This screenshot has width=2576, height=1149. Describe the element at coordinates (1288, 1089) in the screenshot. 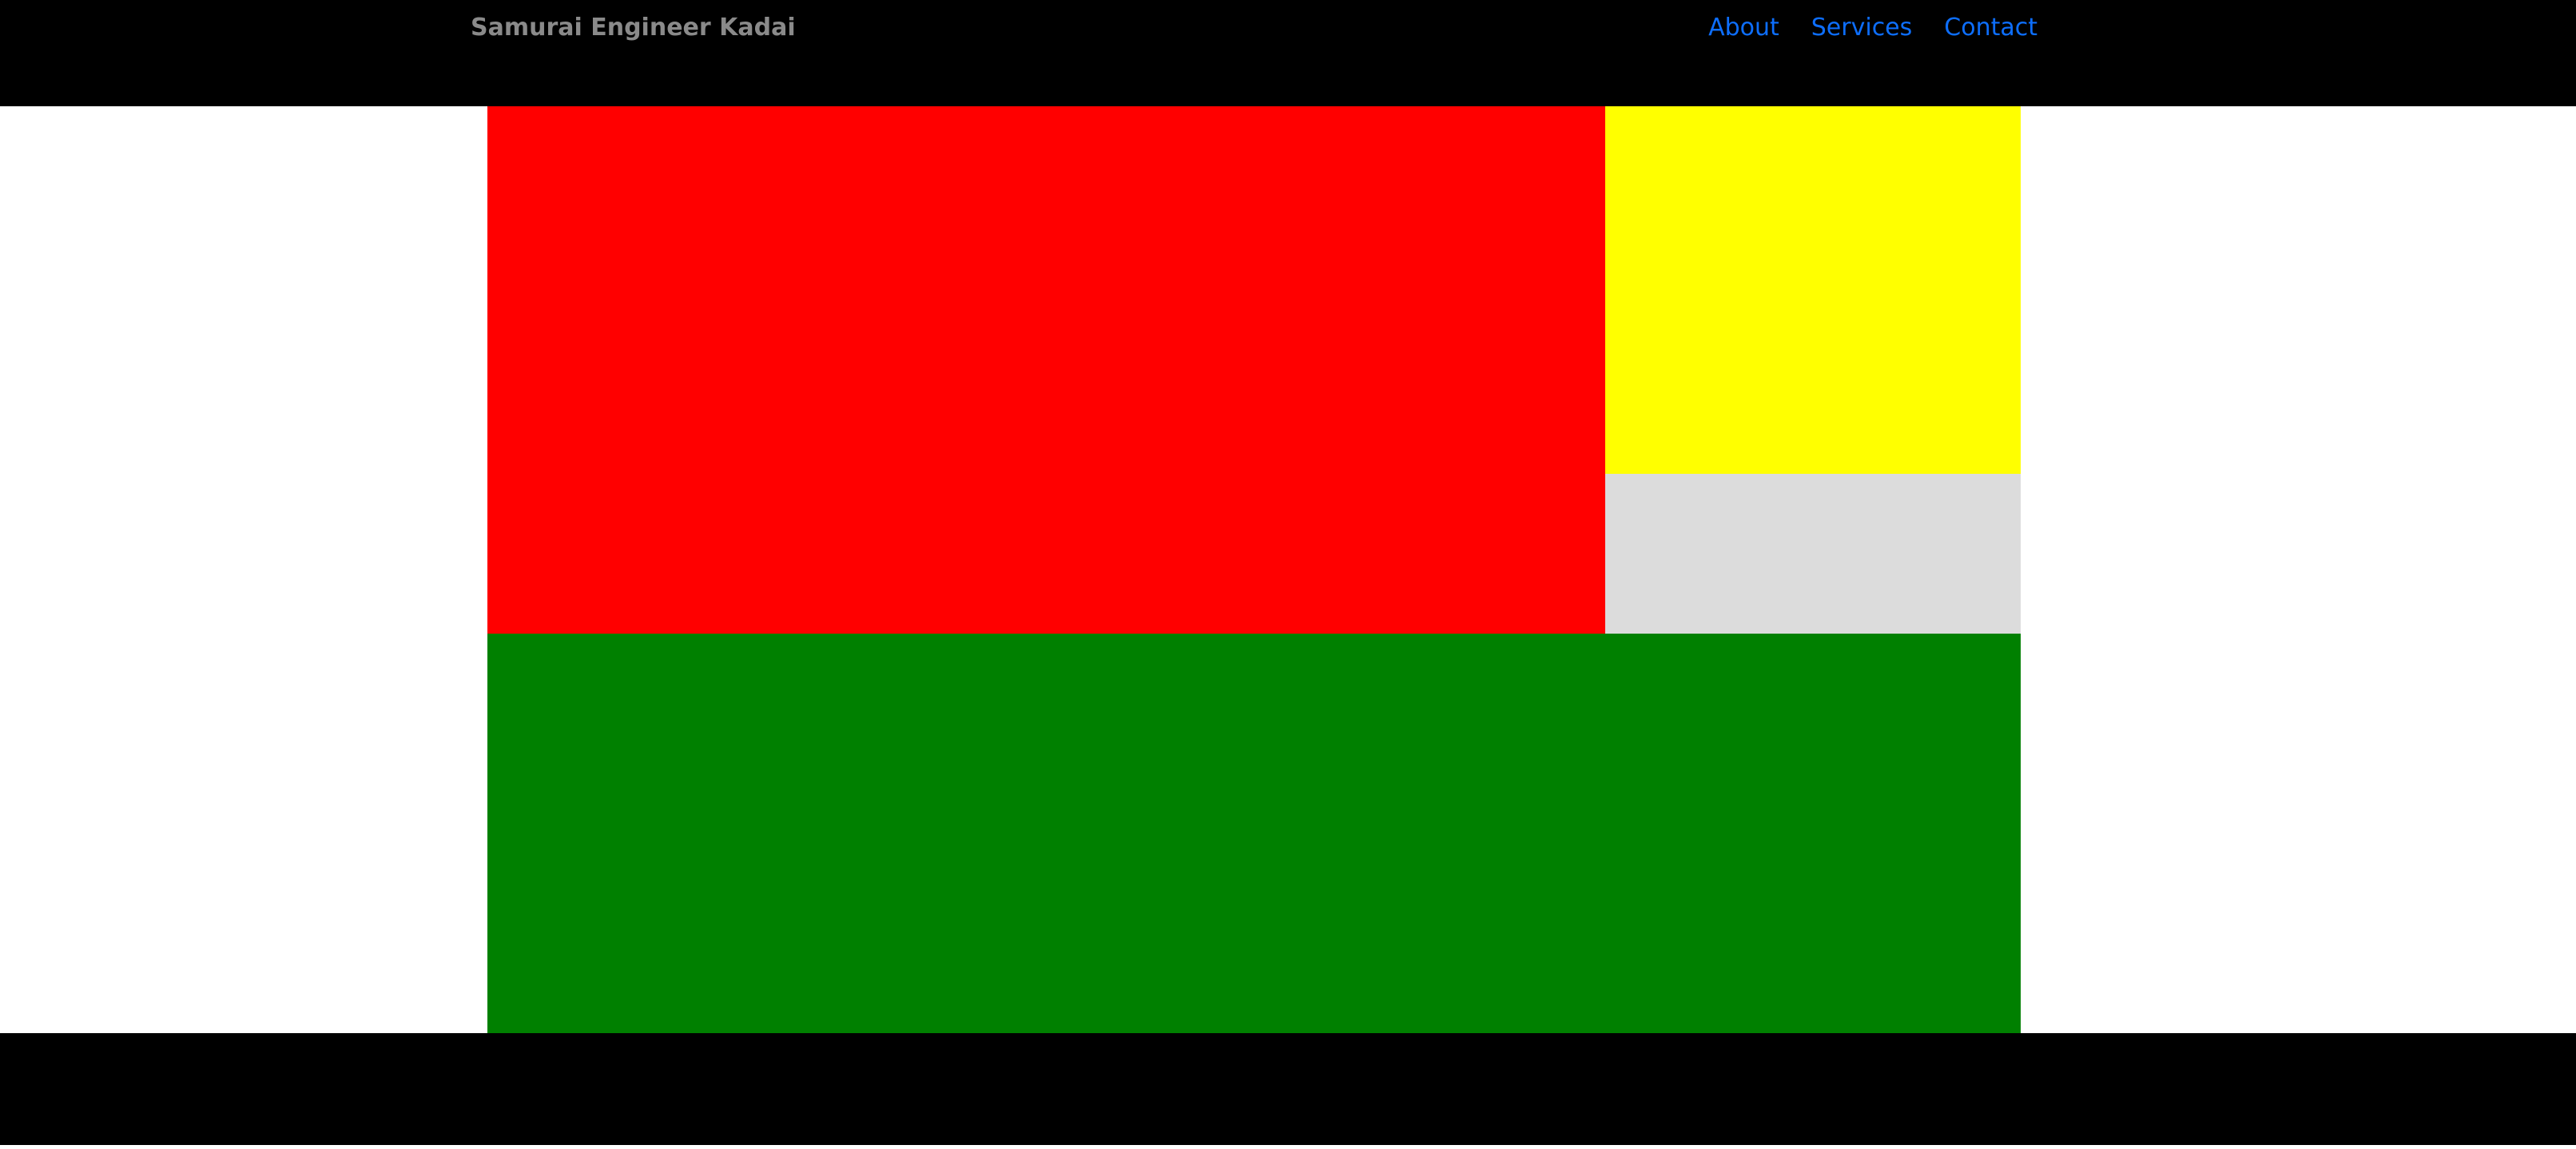

I see `site-footer` at that location.